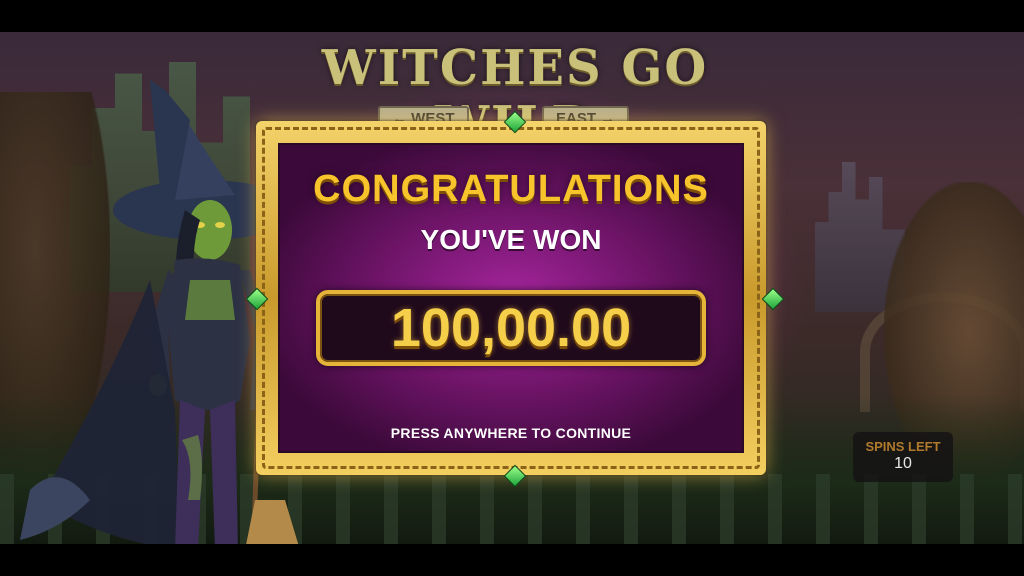 This screenshot has width=1024, height=576. What do you see at coordinates (903, 446) in the screenshot?
I see `spins-left-label: SPINS LEFT` at bounding box center [903, 446].